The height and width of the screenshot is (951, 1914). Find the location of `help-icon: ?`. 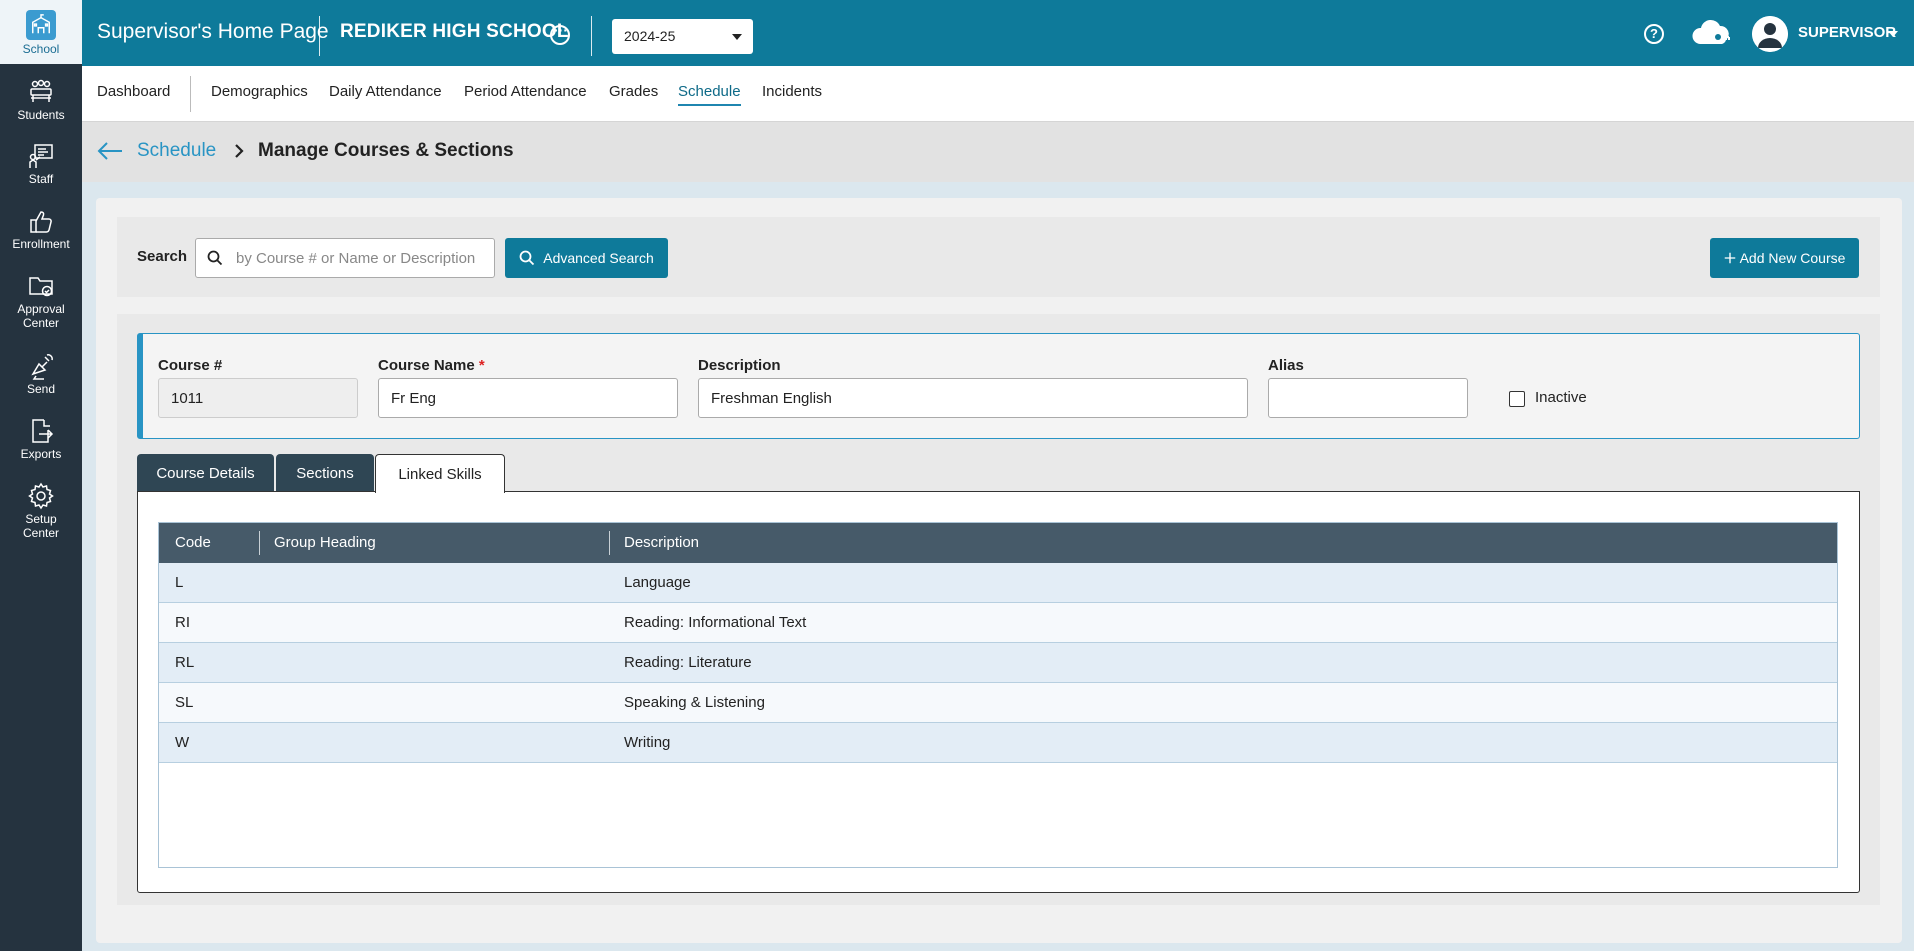

help-icon: ? is located at coordinates (1654, 34).